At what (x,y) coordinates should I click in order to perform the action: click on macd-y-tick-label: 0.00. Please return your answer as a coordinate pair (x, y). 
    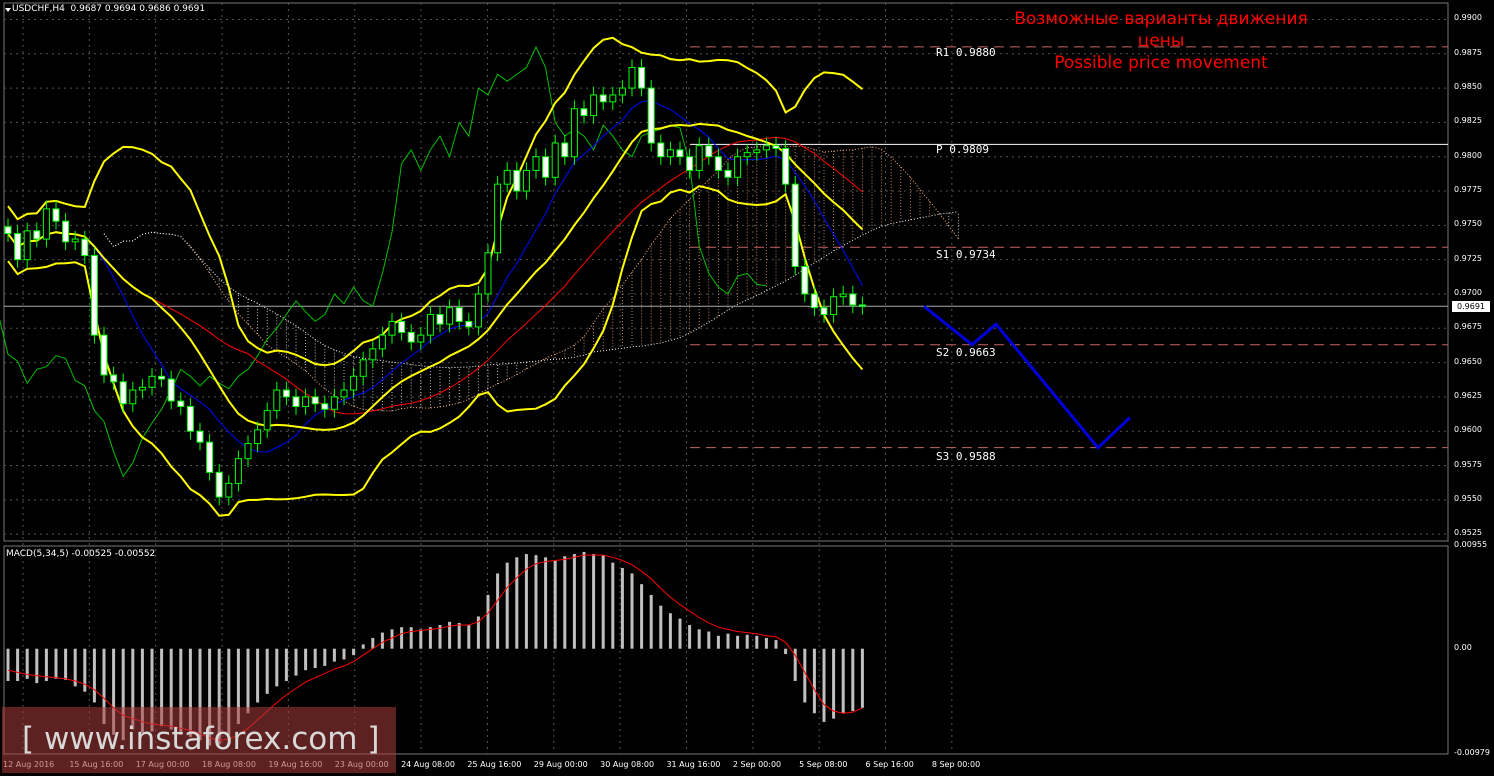
    Looking at the image, I should click on (1463, 647).